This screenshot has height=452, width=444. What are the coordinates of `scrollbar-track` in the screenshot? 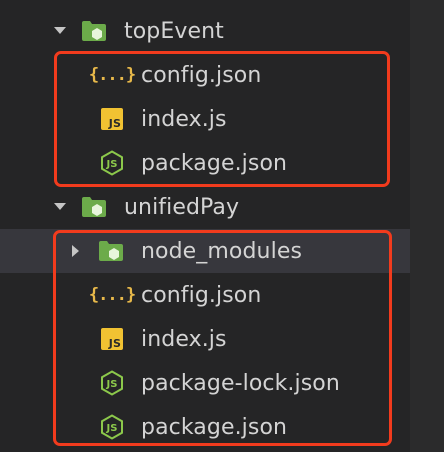 It's located at (427, 226).